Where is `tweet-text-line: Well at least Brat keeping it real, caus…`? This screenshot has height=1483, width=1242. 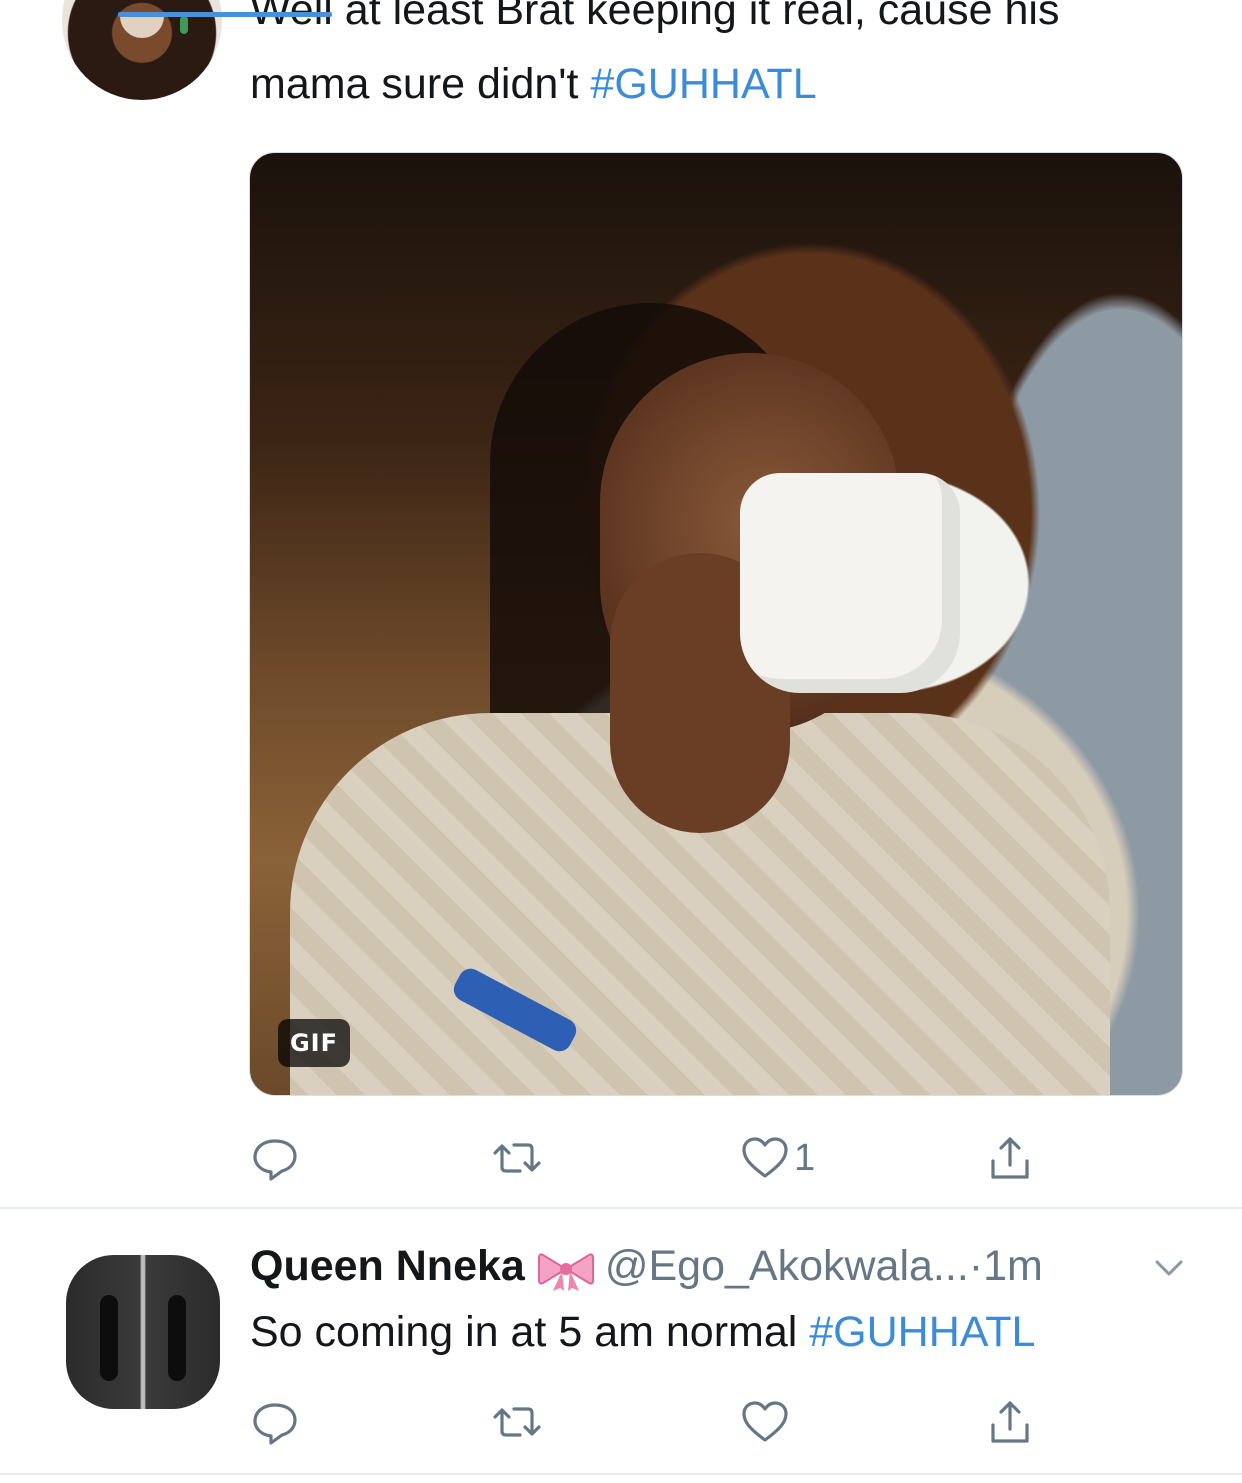
tweet-text-line: Well at least Brat keeping it real, caus… is located at coordinates (655, 17).